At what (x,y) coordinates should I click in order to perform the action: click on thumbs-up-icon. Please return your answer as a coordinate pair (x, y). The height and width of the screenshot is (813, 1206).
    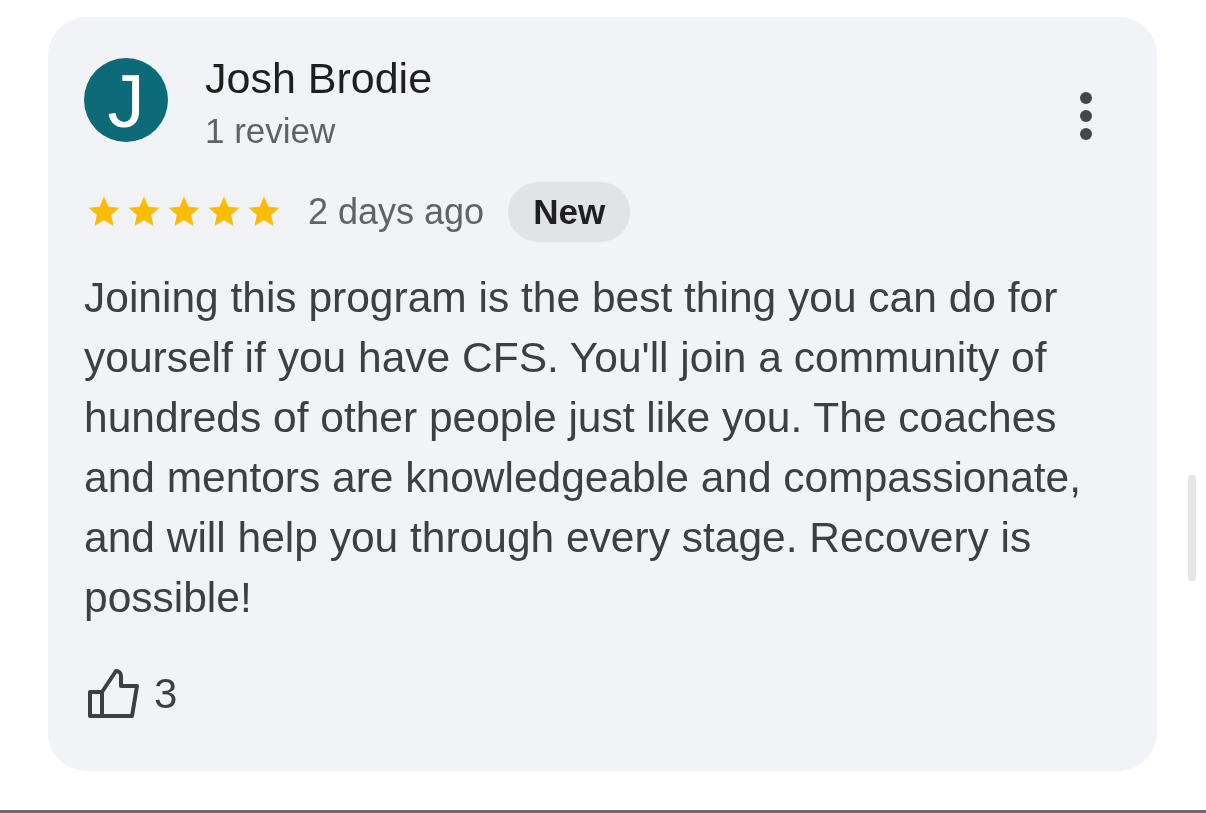
    Looking at the image, I should click on (114, 693).